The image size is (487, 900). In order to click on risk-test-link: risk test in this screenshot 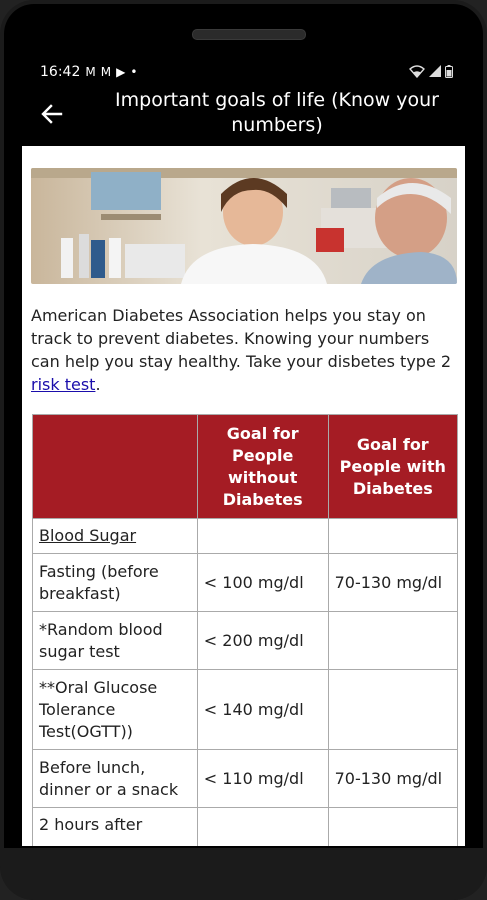, I will do `click(63, 384)`.